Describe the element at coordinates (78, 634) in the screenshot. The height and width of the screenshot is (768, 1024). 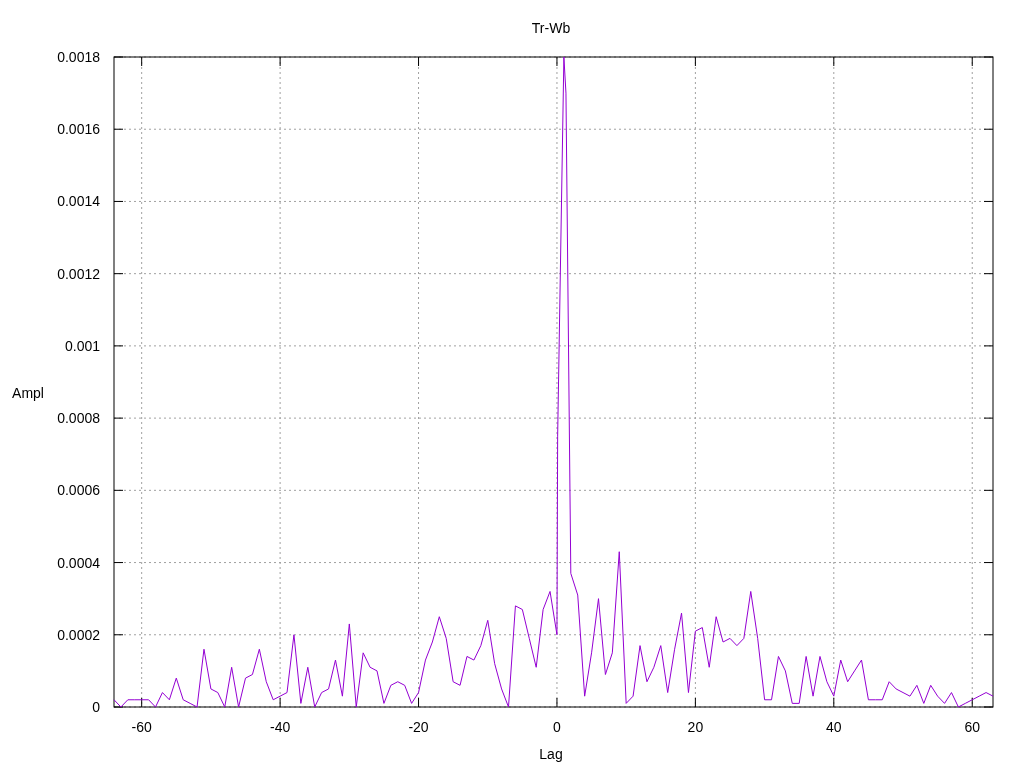
I see `tick-label: 0.0002` at that location.